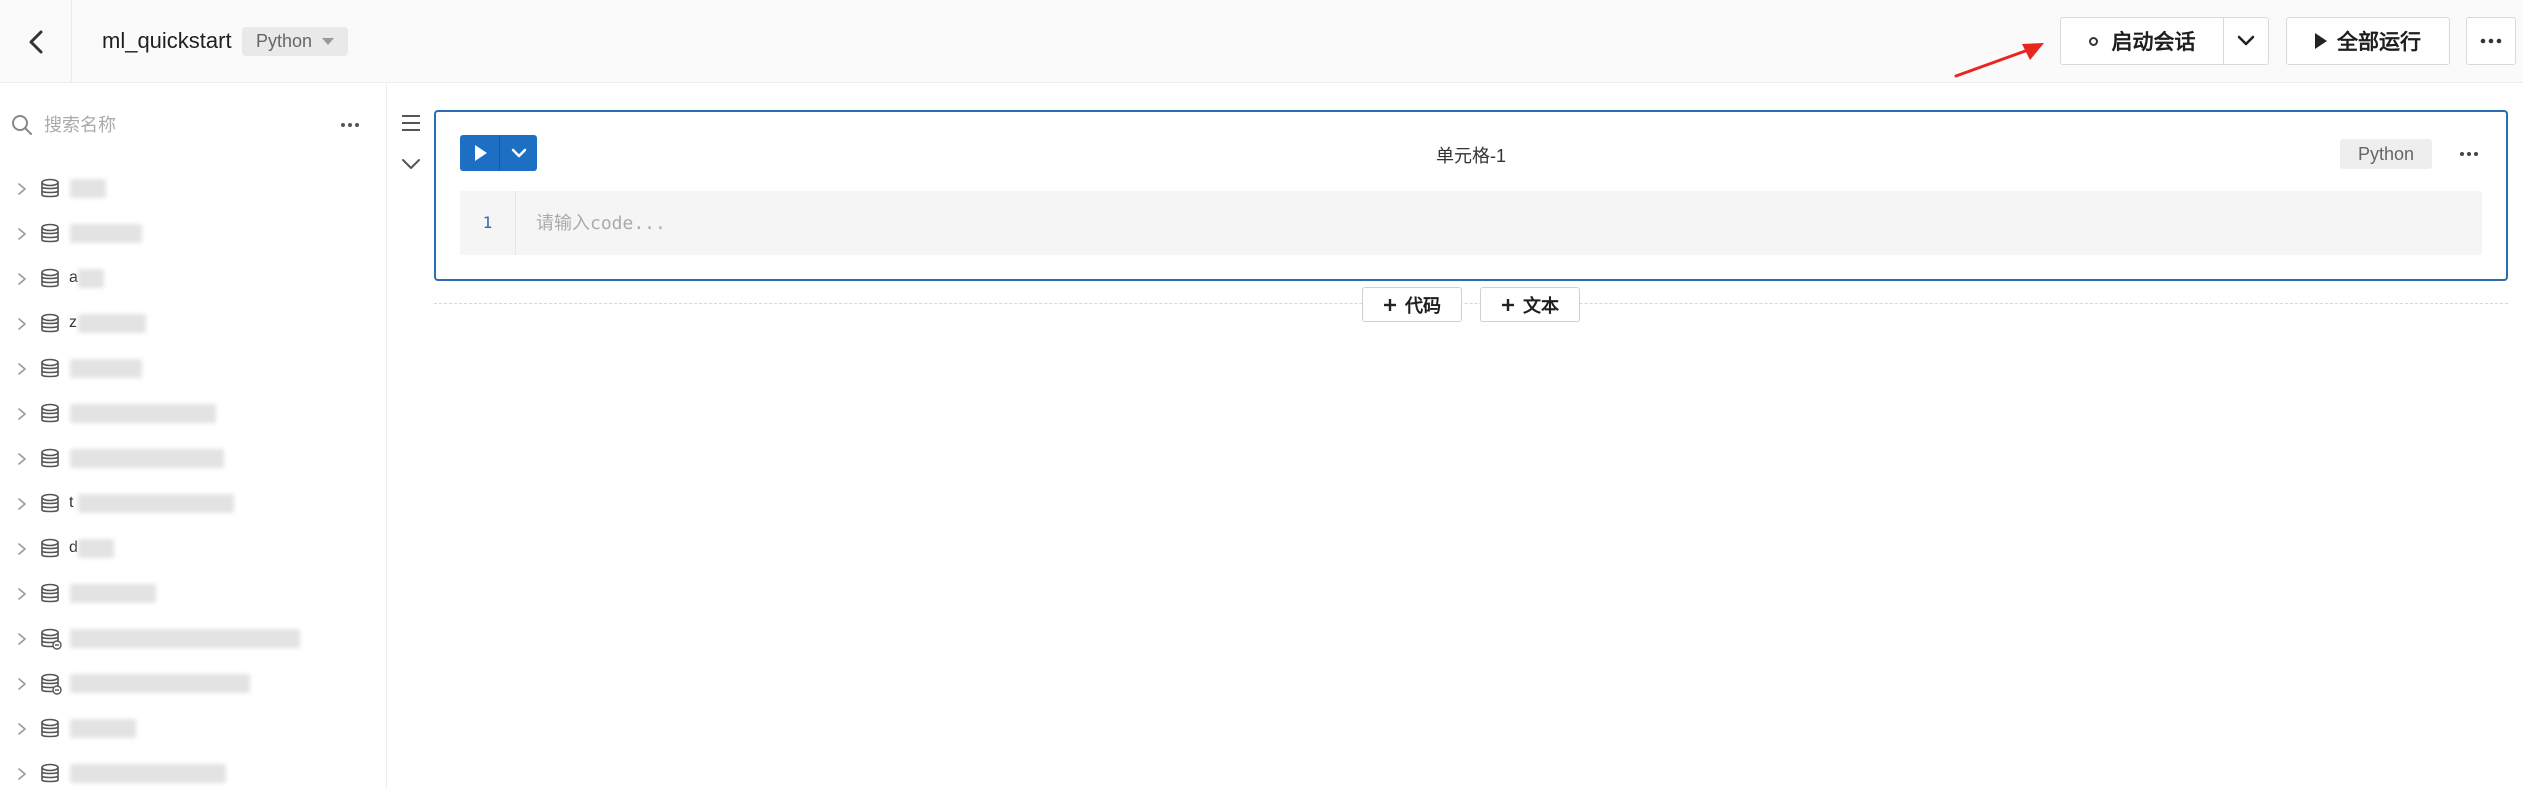 This screenshot has width=2523, height=796. I want to click on search-icon, so click(22, 125).